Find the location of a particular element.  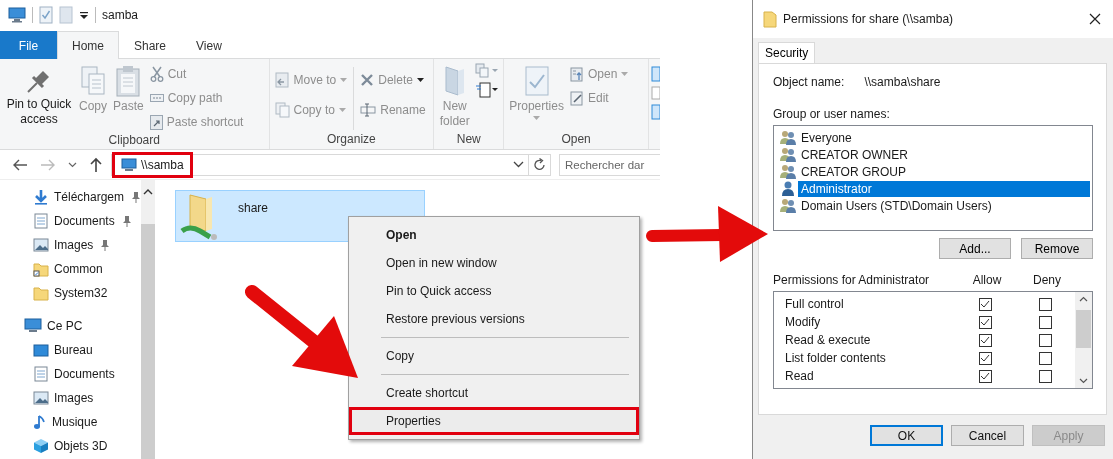

nav-item: Common is located at coordinates (70, 269).